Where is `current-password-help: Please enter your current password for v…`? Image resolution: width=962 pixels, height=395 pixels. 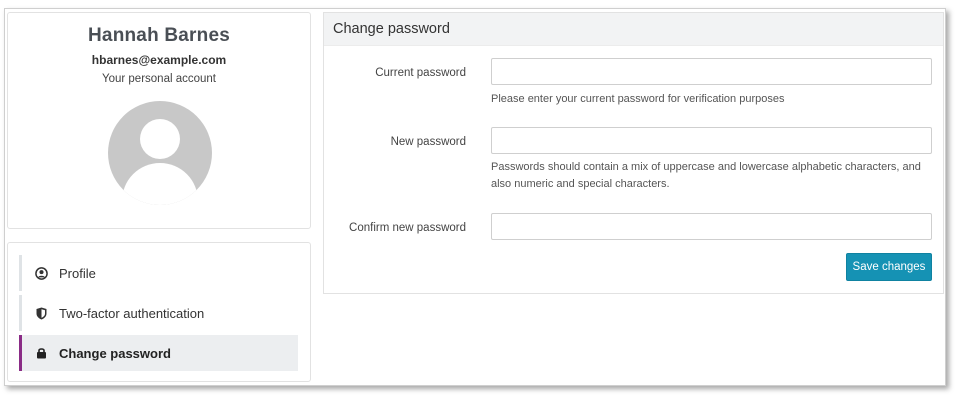 current-password-help: Please enter your current password for v… is located at coordinates (638, 99).